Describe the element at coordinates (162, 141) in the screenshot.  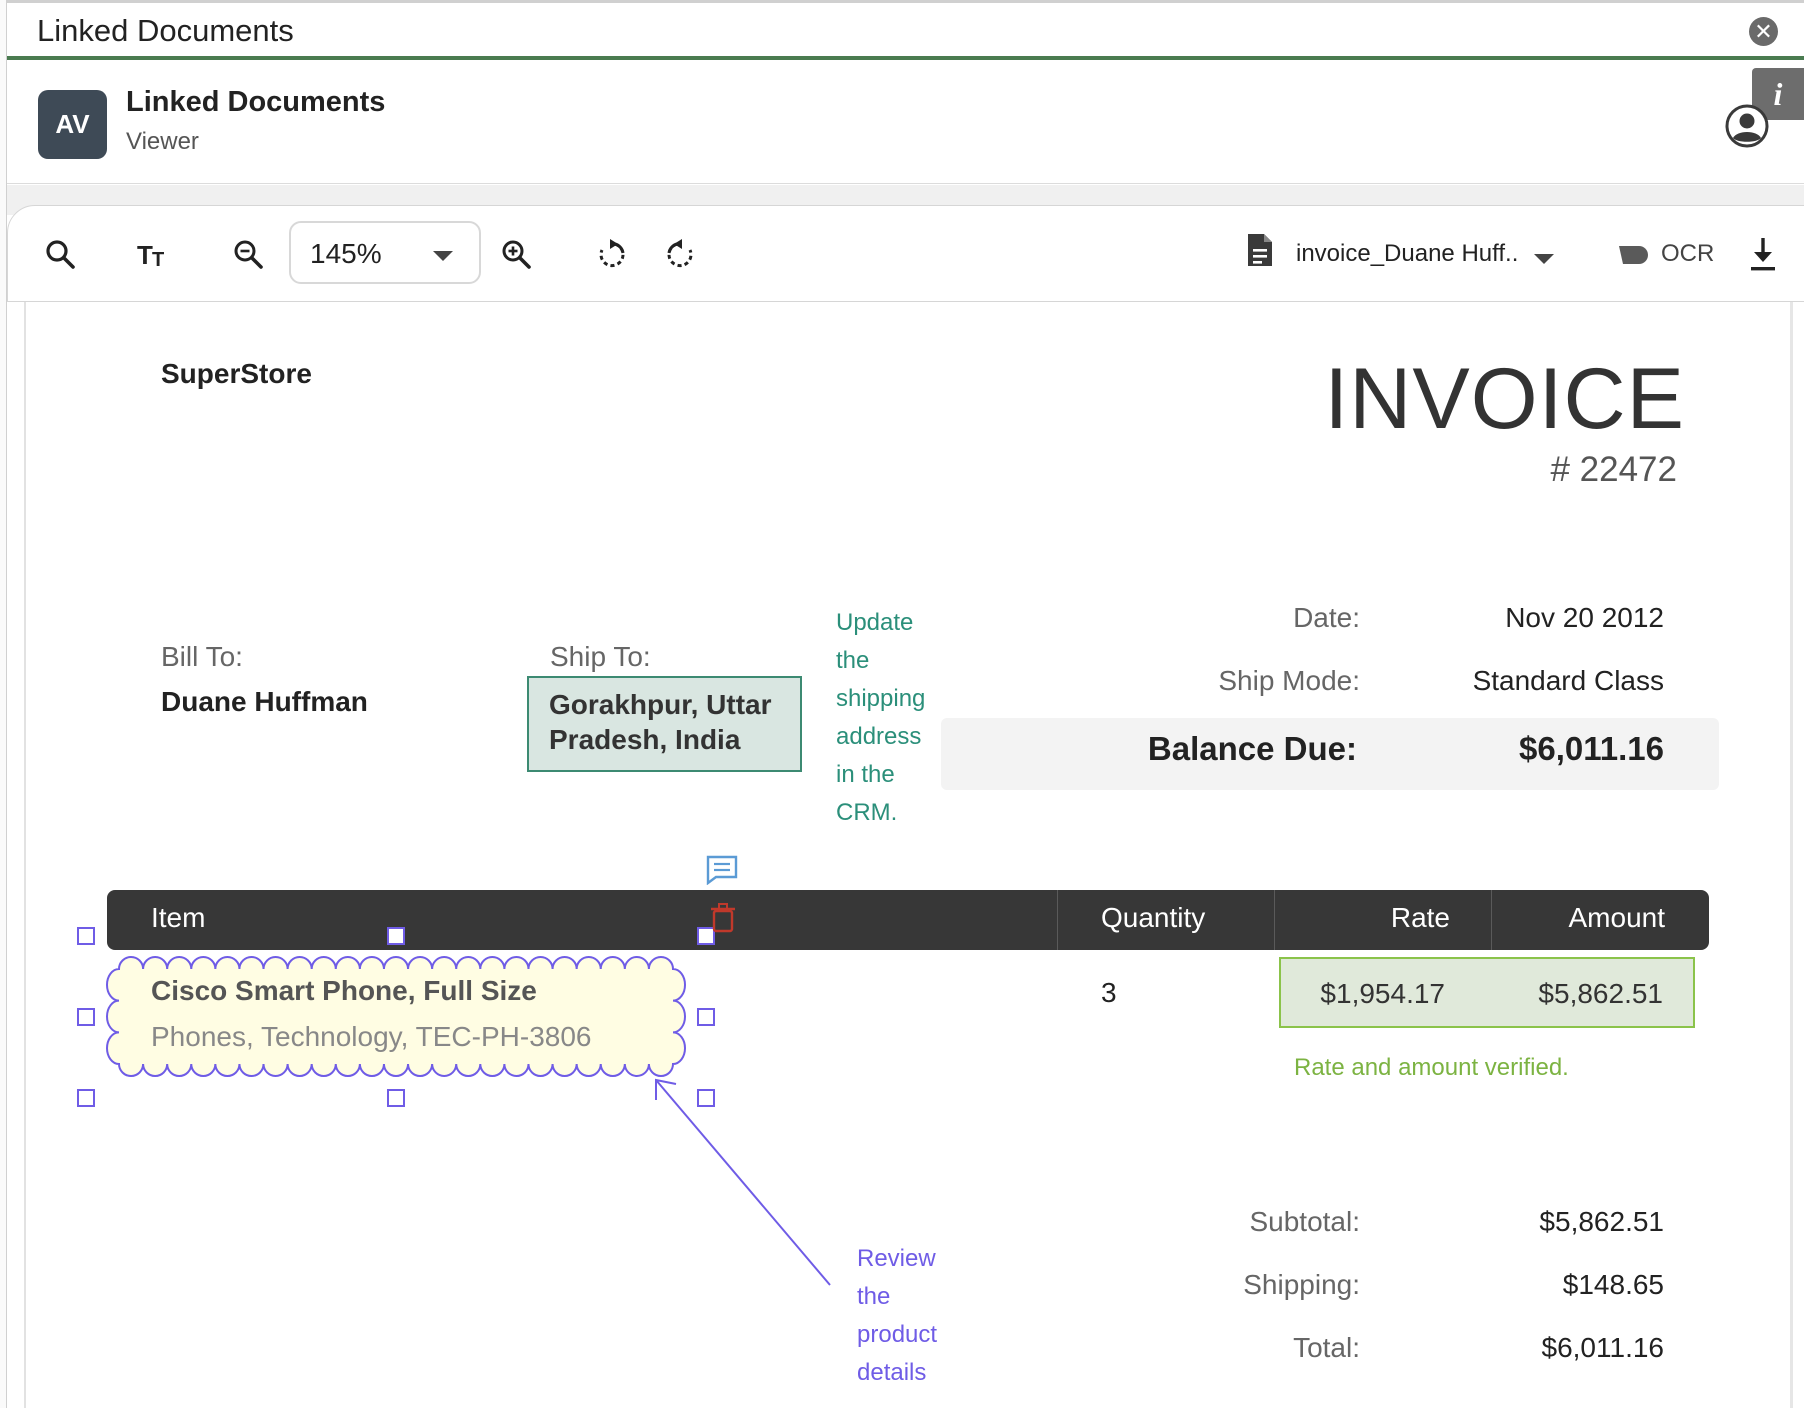
I see `header-subtitle: Viewer` at that location.